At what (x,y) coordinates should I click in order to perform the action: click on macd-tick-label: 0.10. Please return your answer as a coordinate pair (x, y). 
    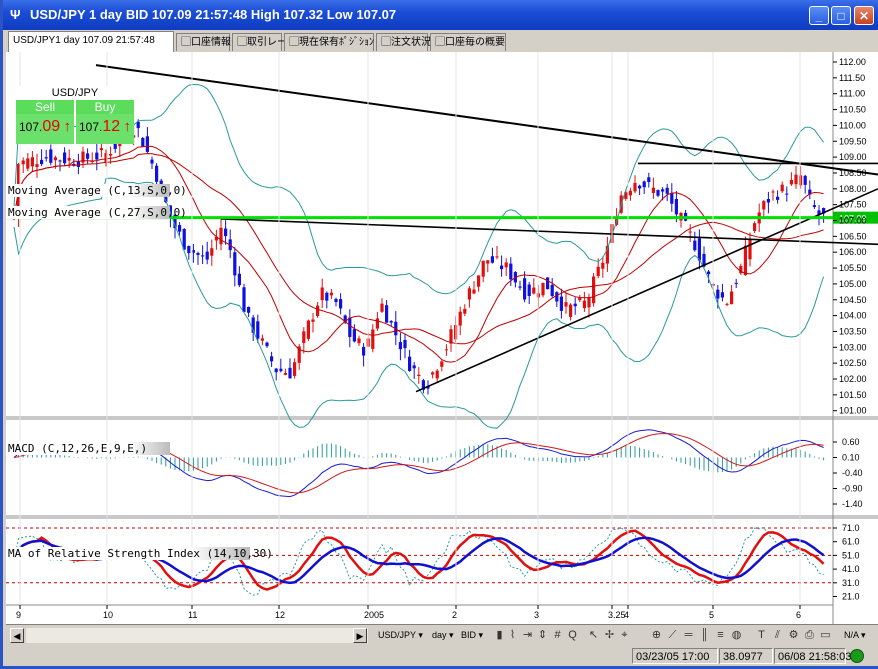
    Looking at the image, I should click on (851, 458).